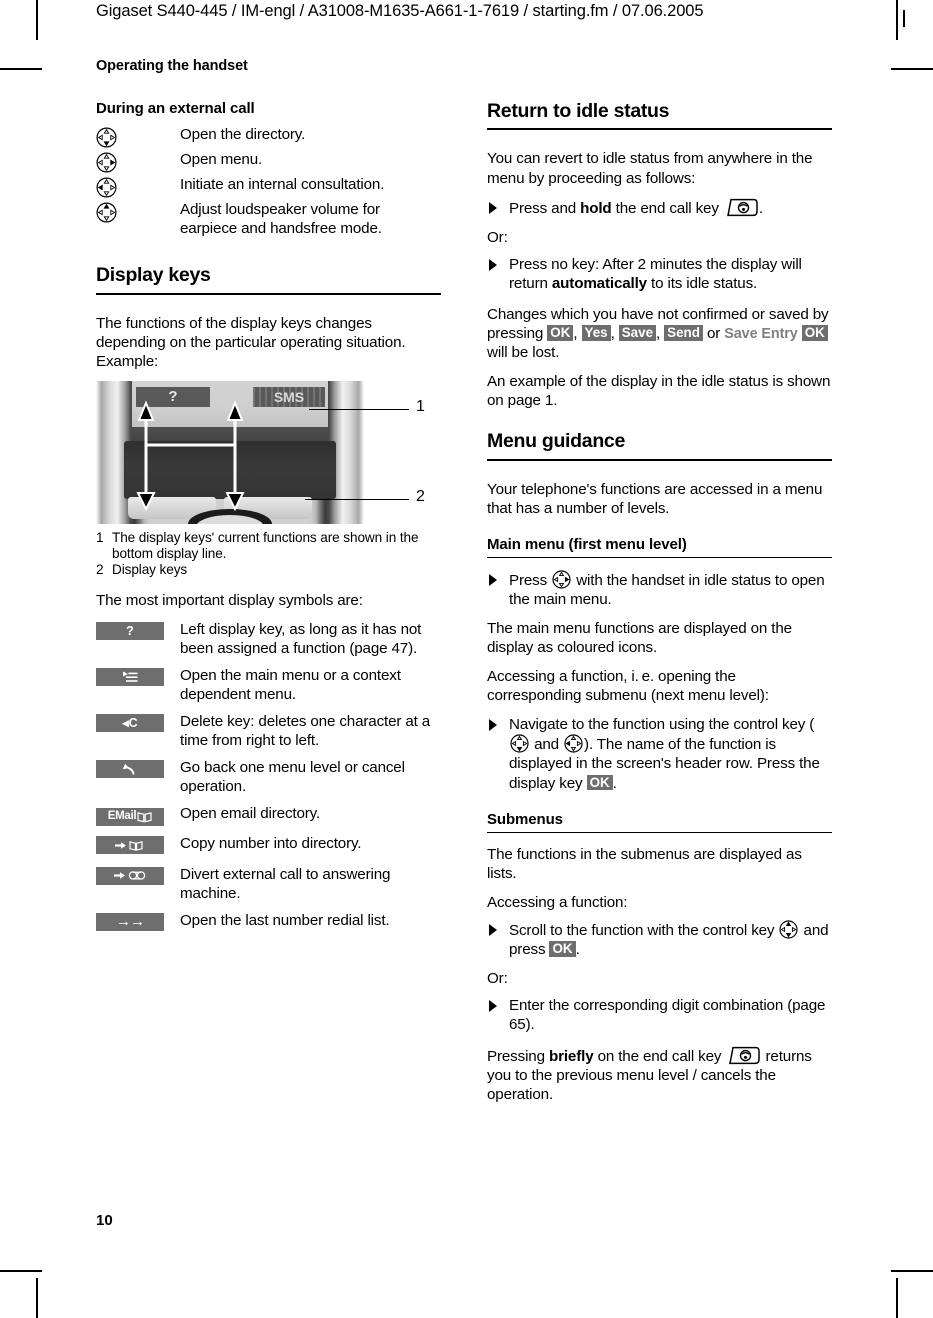 This screenshot has width=933, height=1318. What do you see at coordinates (912, 1271) in the screenshot?
I see `crop-mark-bottom-right` at bounding box center [912, 1271].